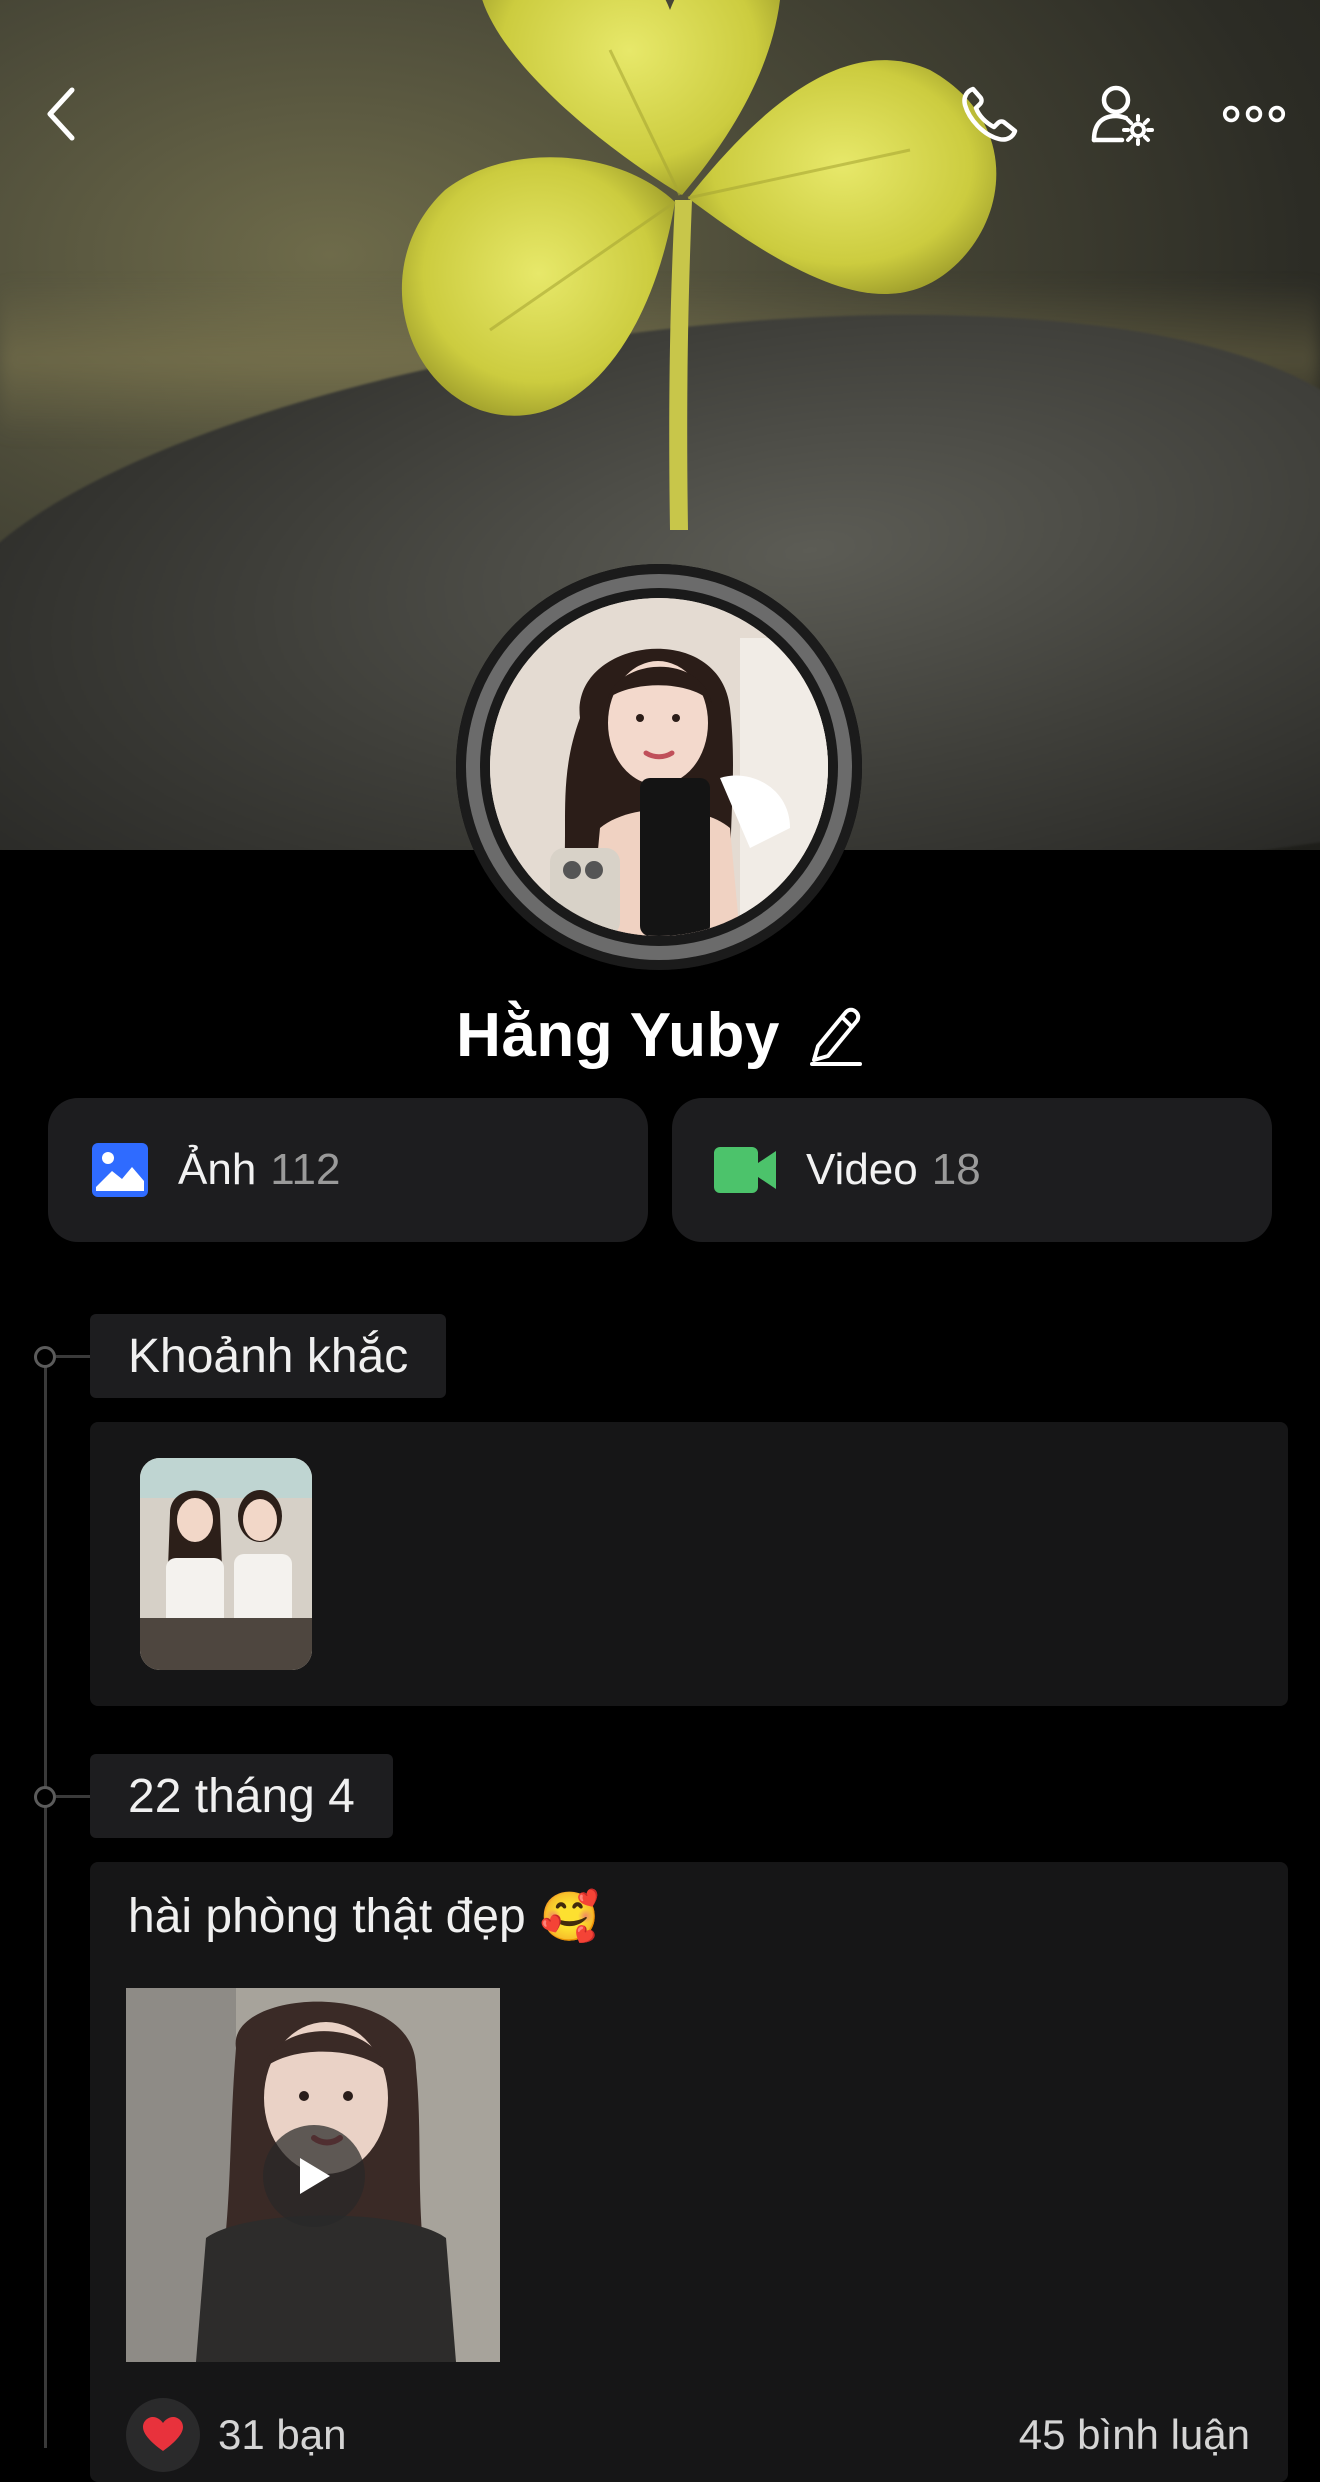 The image size is (1320, 2482). Describe the element at coordinates (862, 1169) in the screenshot. I see `videos-label: Video` at that location.